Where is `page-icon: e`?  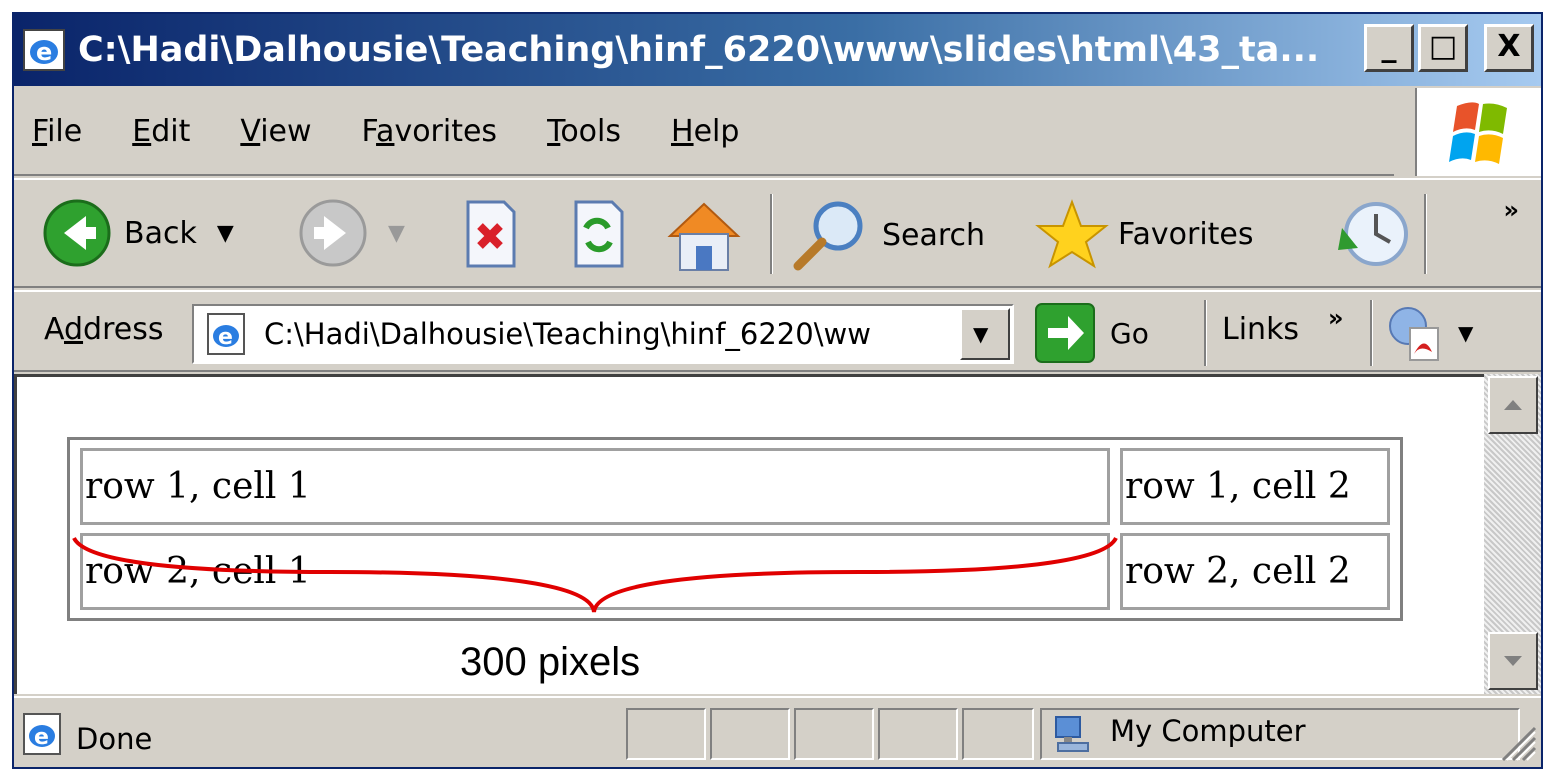 page-icon: e is located at coordinates (226, 334).